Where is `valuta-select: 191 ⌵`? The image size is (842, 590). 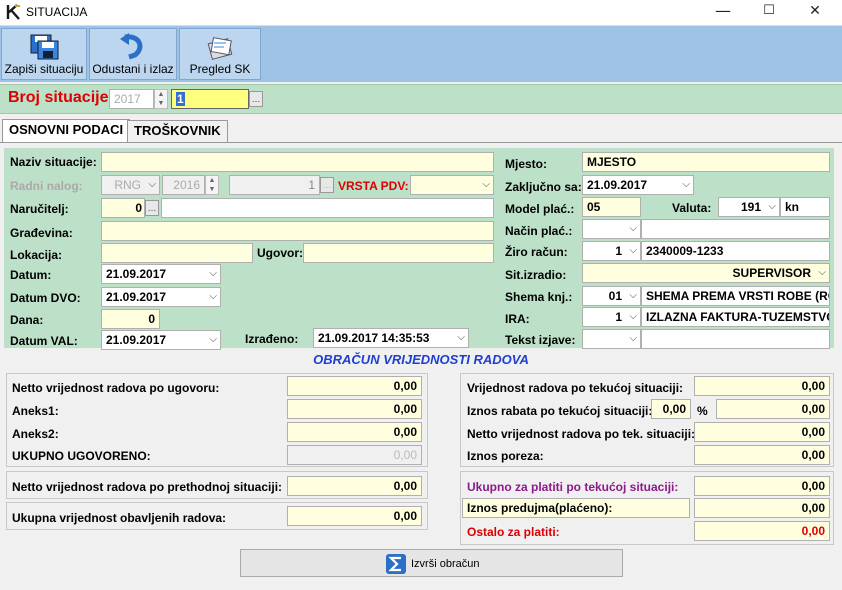 valuta-select: 191 ⌵ is located at coordinates (749, 207).